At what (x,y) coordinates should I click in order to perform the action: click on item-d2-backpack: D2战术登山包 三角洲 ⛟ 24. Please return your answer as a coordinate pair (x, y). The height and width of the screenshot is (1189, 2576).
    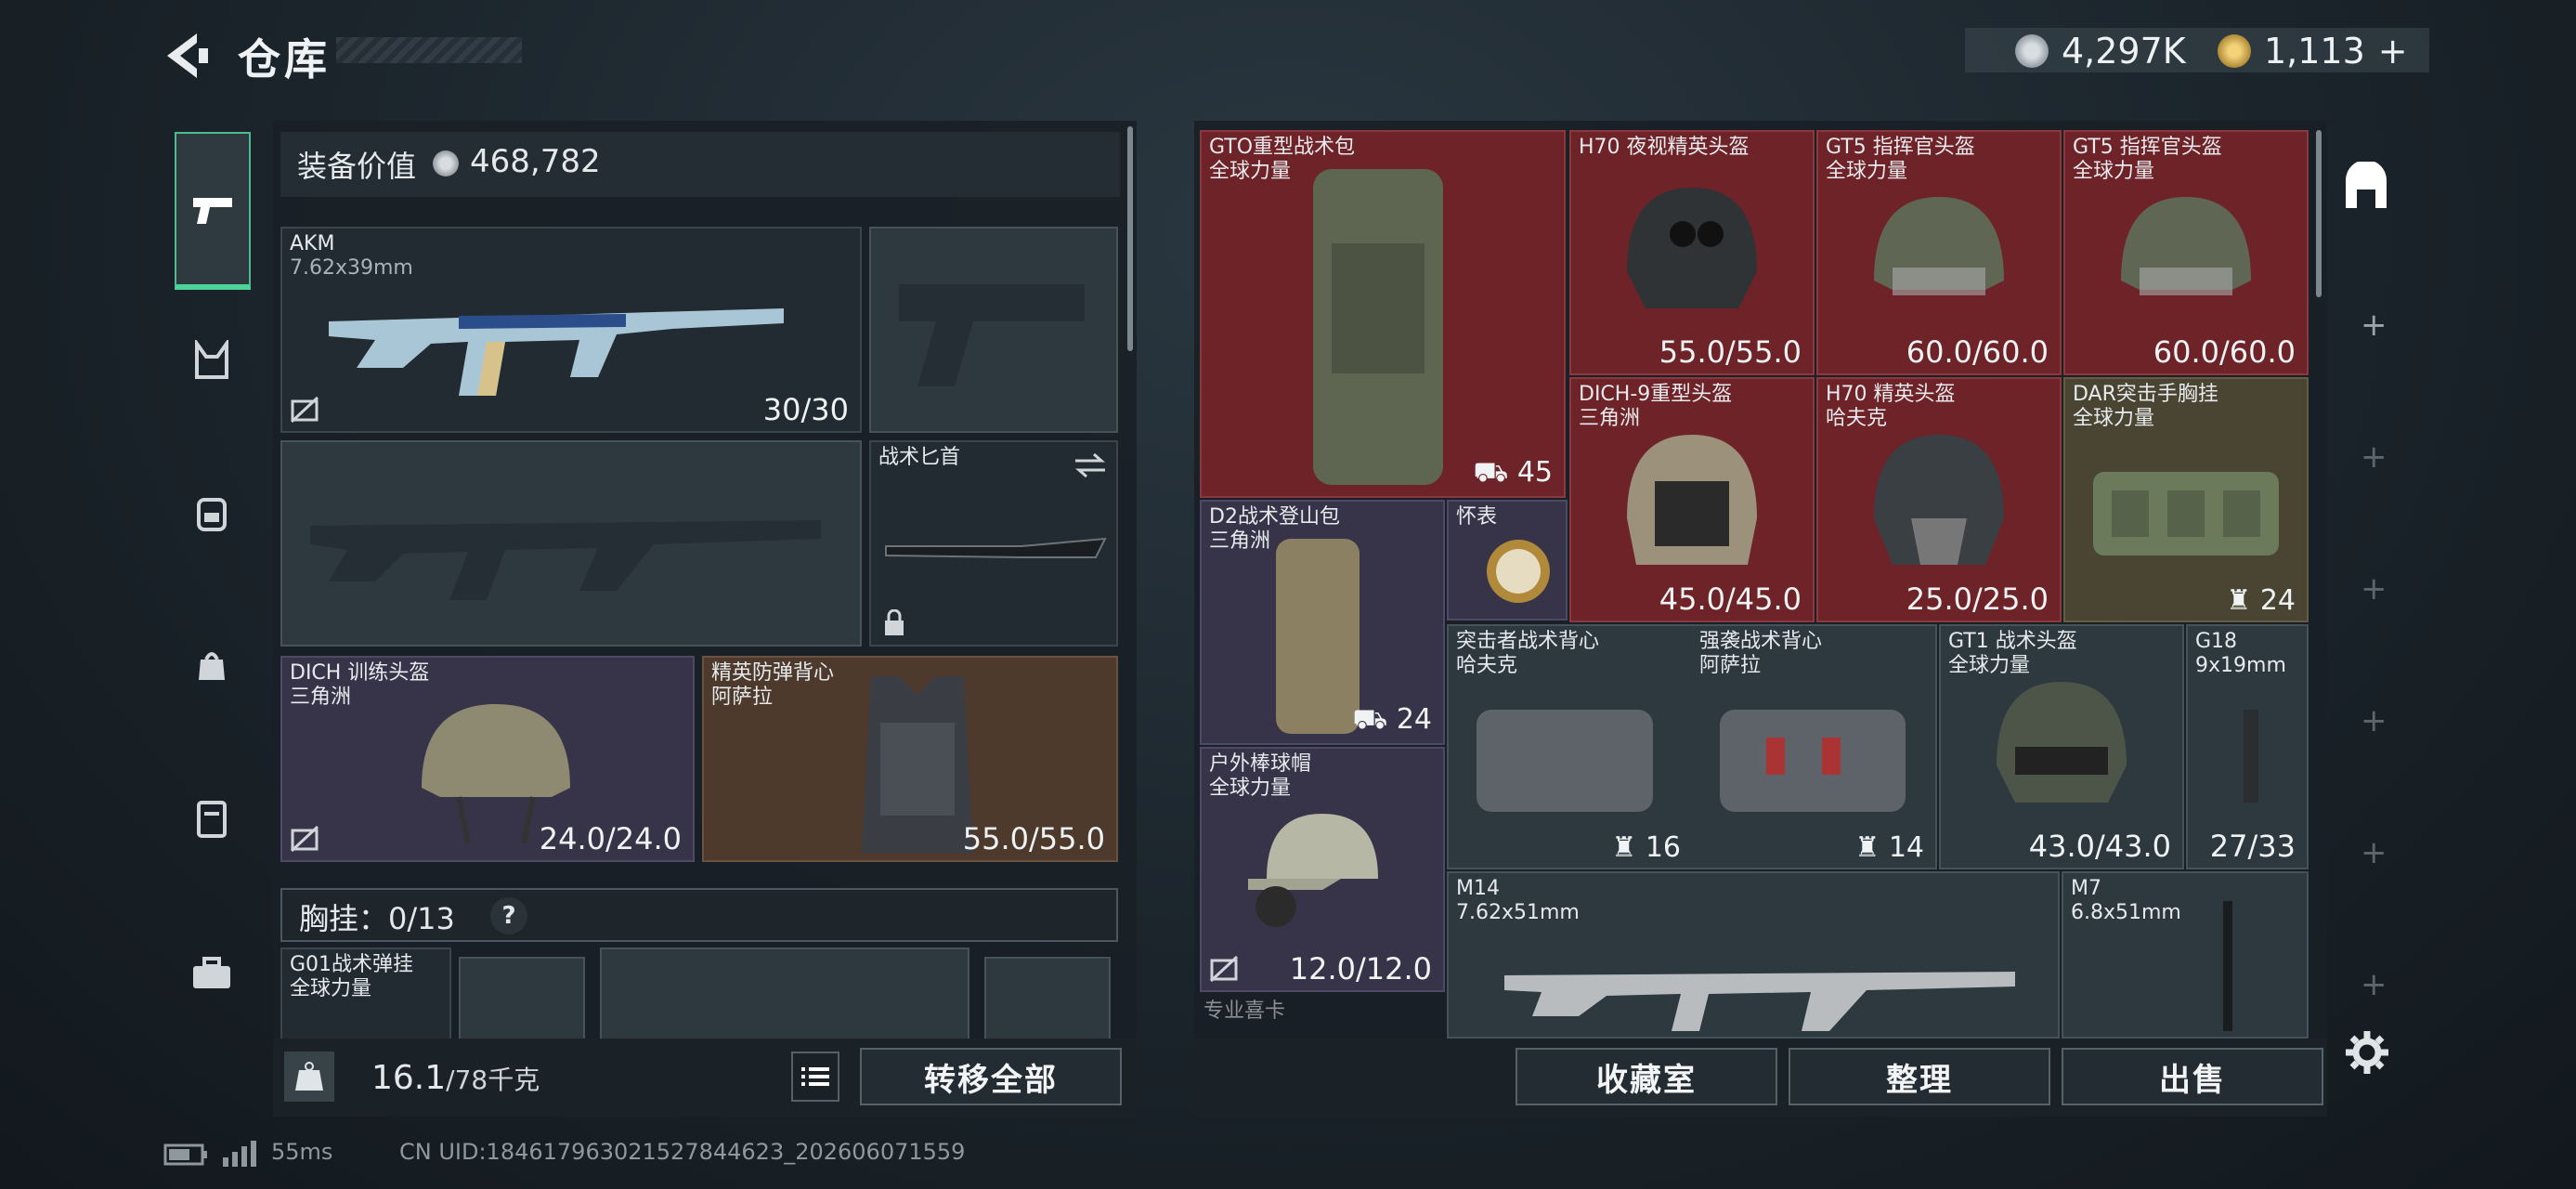
    Looking at the image, I should click on (1322, 623).